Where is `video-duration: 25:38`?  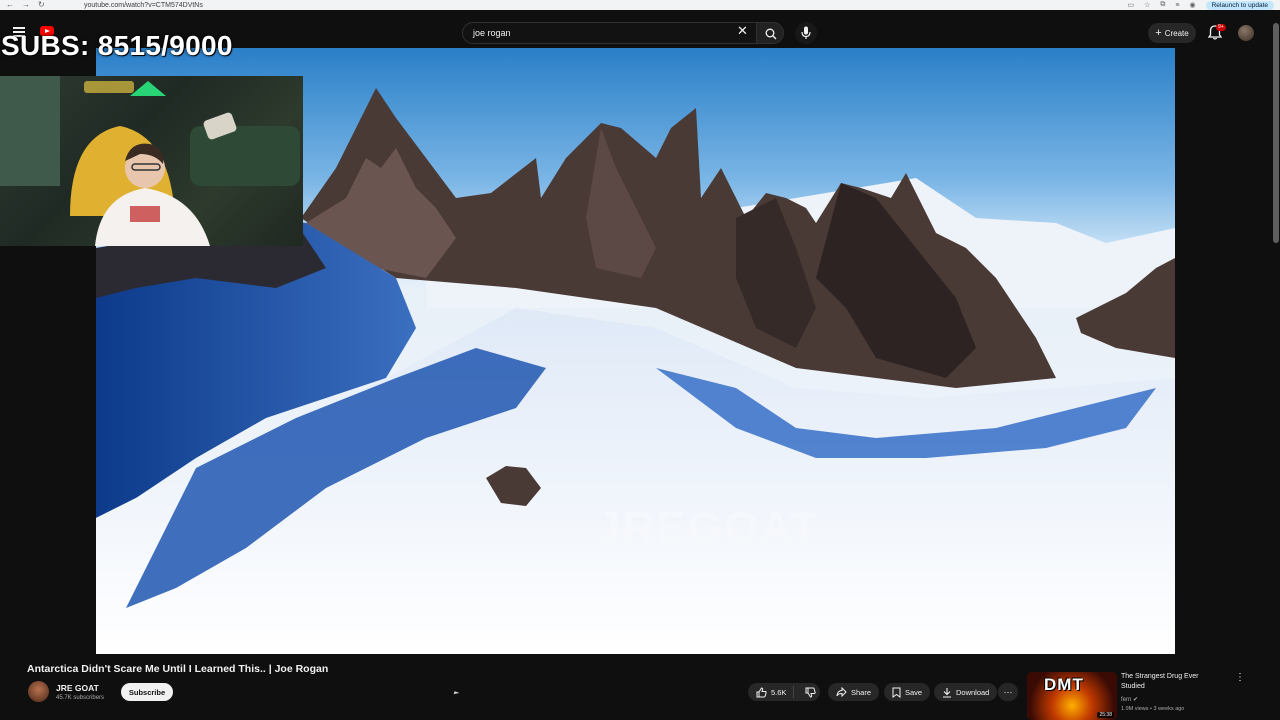 video-duration: 25:38 is located at coordinates (1105, 715).